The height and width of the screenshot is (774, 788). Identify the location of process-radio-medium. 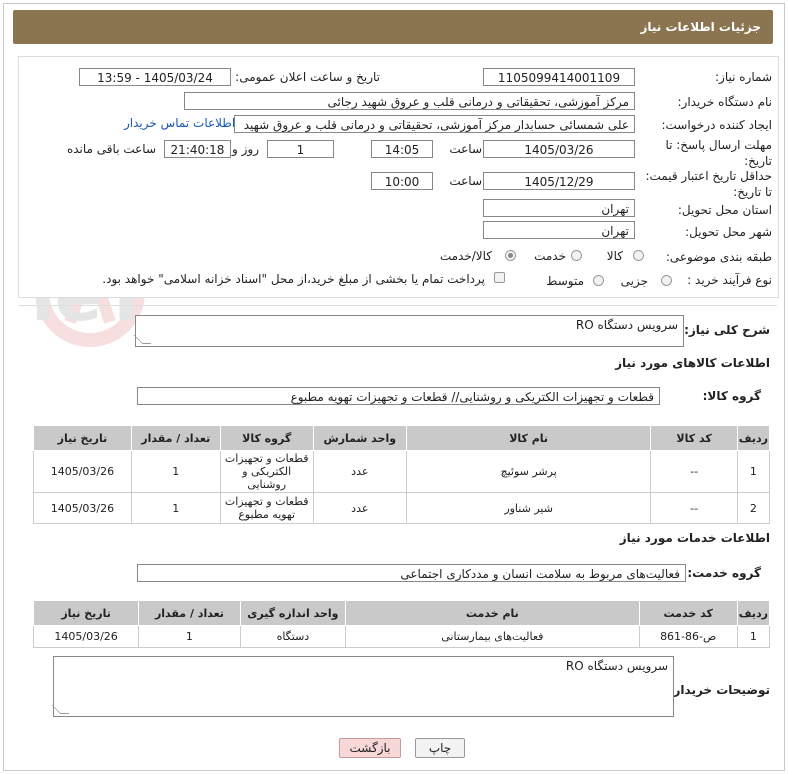
(598, 280).